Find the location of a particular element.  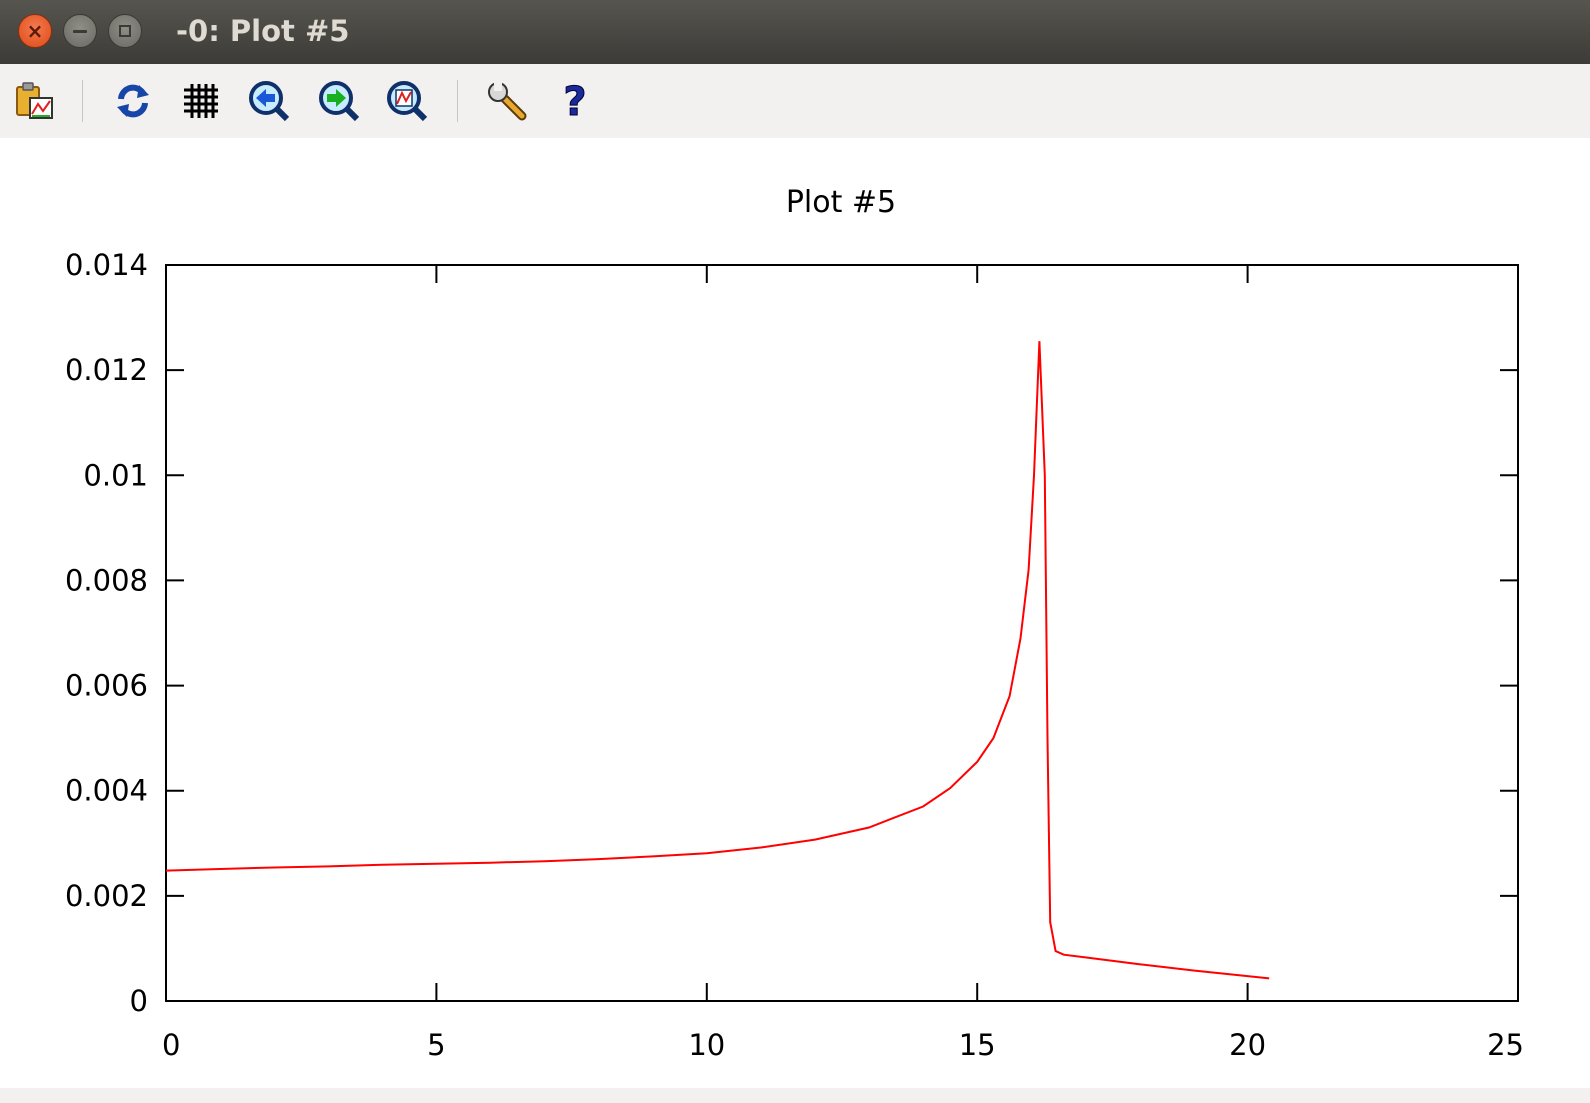

zoom-forward-icon is located at coordinates (339, 101).